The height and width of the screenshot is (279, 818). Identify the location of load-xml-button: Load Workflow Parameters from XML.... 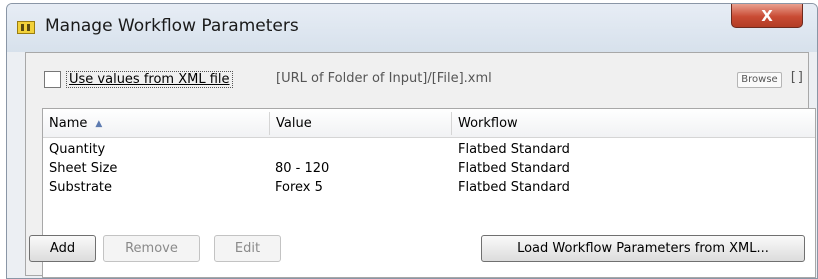
(643, 248).